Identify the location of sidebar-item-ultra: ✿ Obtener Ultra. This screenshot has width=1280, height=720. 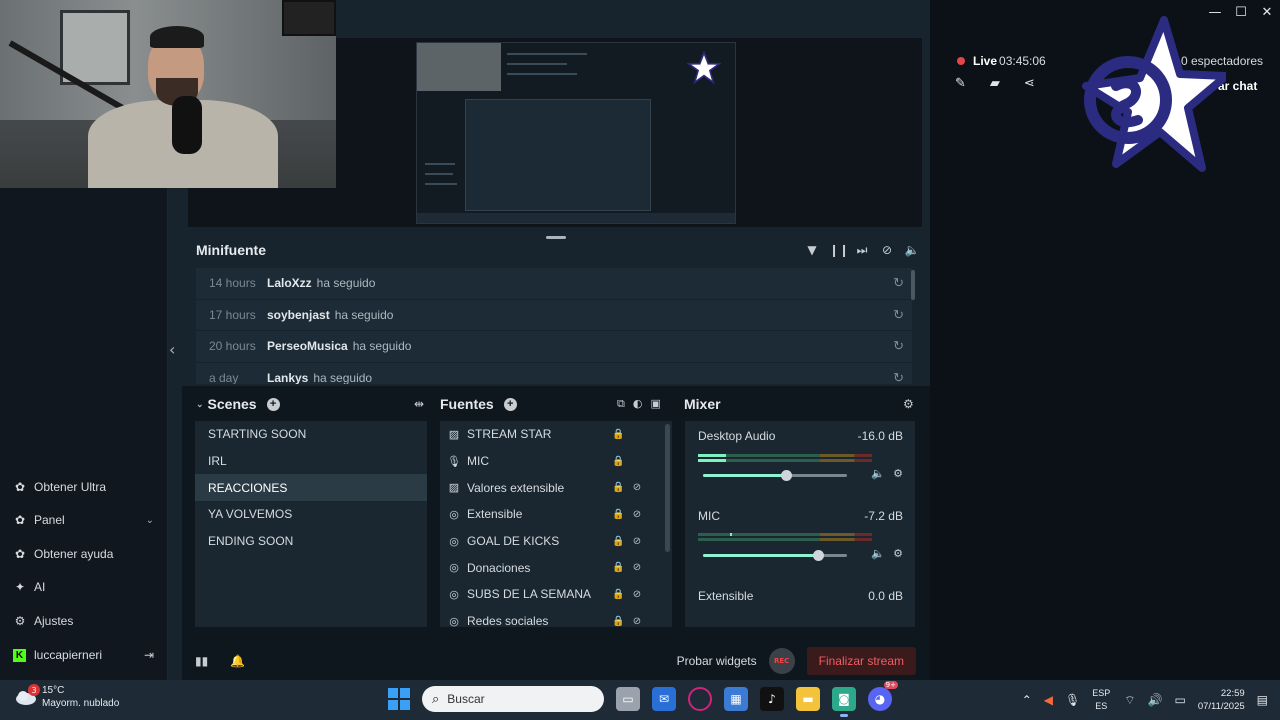
(84, 487).